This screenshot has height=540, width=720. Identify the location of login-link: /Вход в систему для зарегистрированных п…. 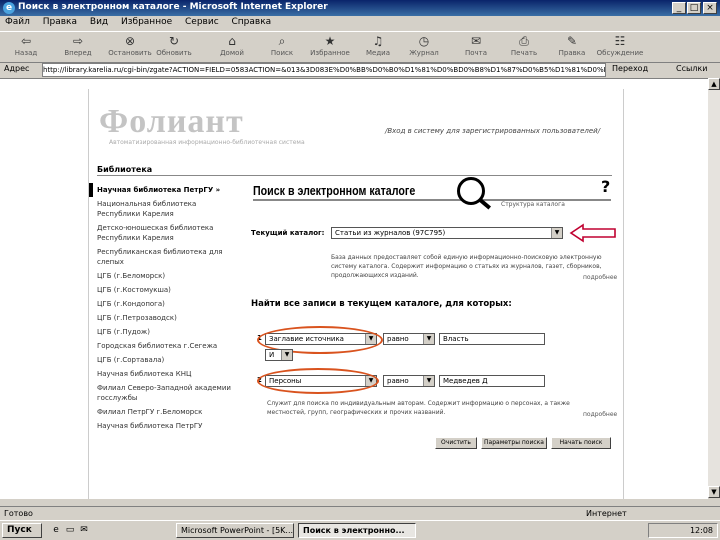
(492, 131).